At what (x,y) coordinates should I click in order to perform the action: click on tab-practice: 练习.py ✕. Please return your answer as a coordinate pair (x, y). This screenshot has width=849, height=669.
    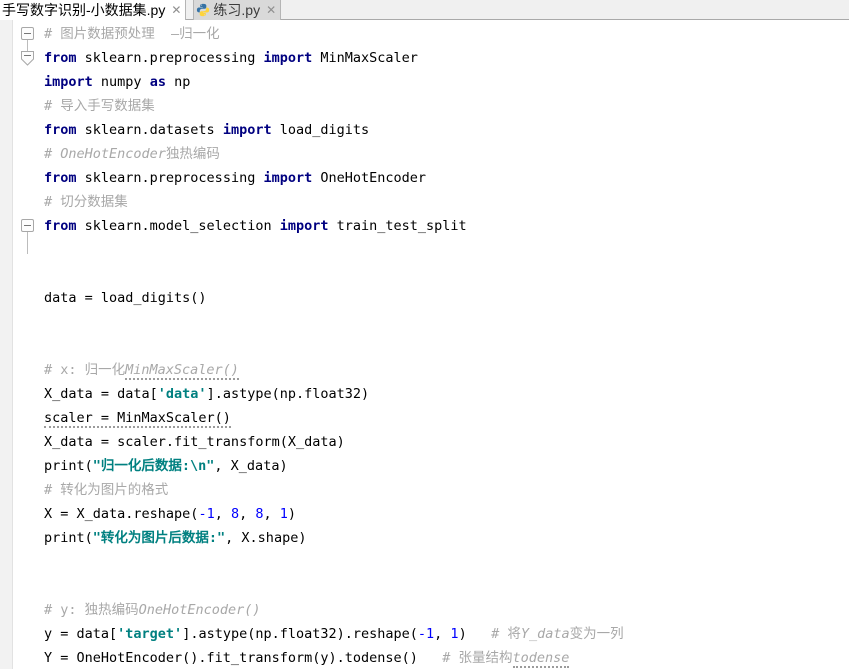
    Looking at the image, I should click on (237, 10).